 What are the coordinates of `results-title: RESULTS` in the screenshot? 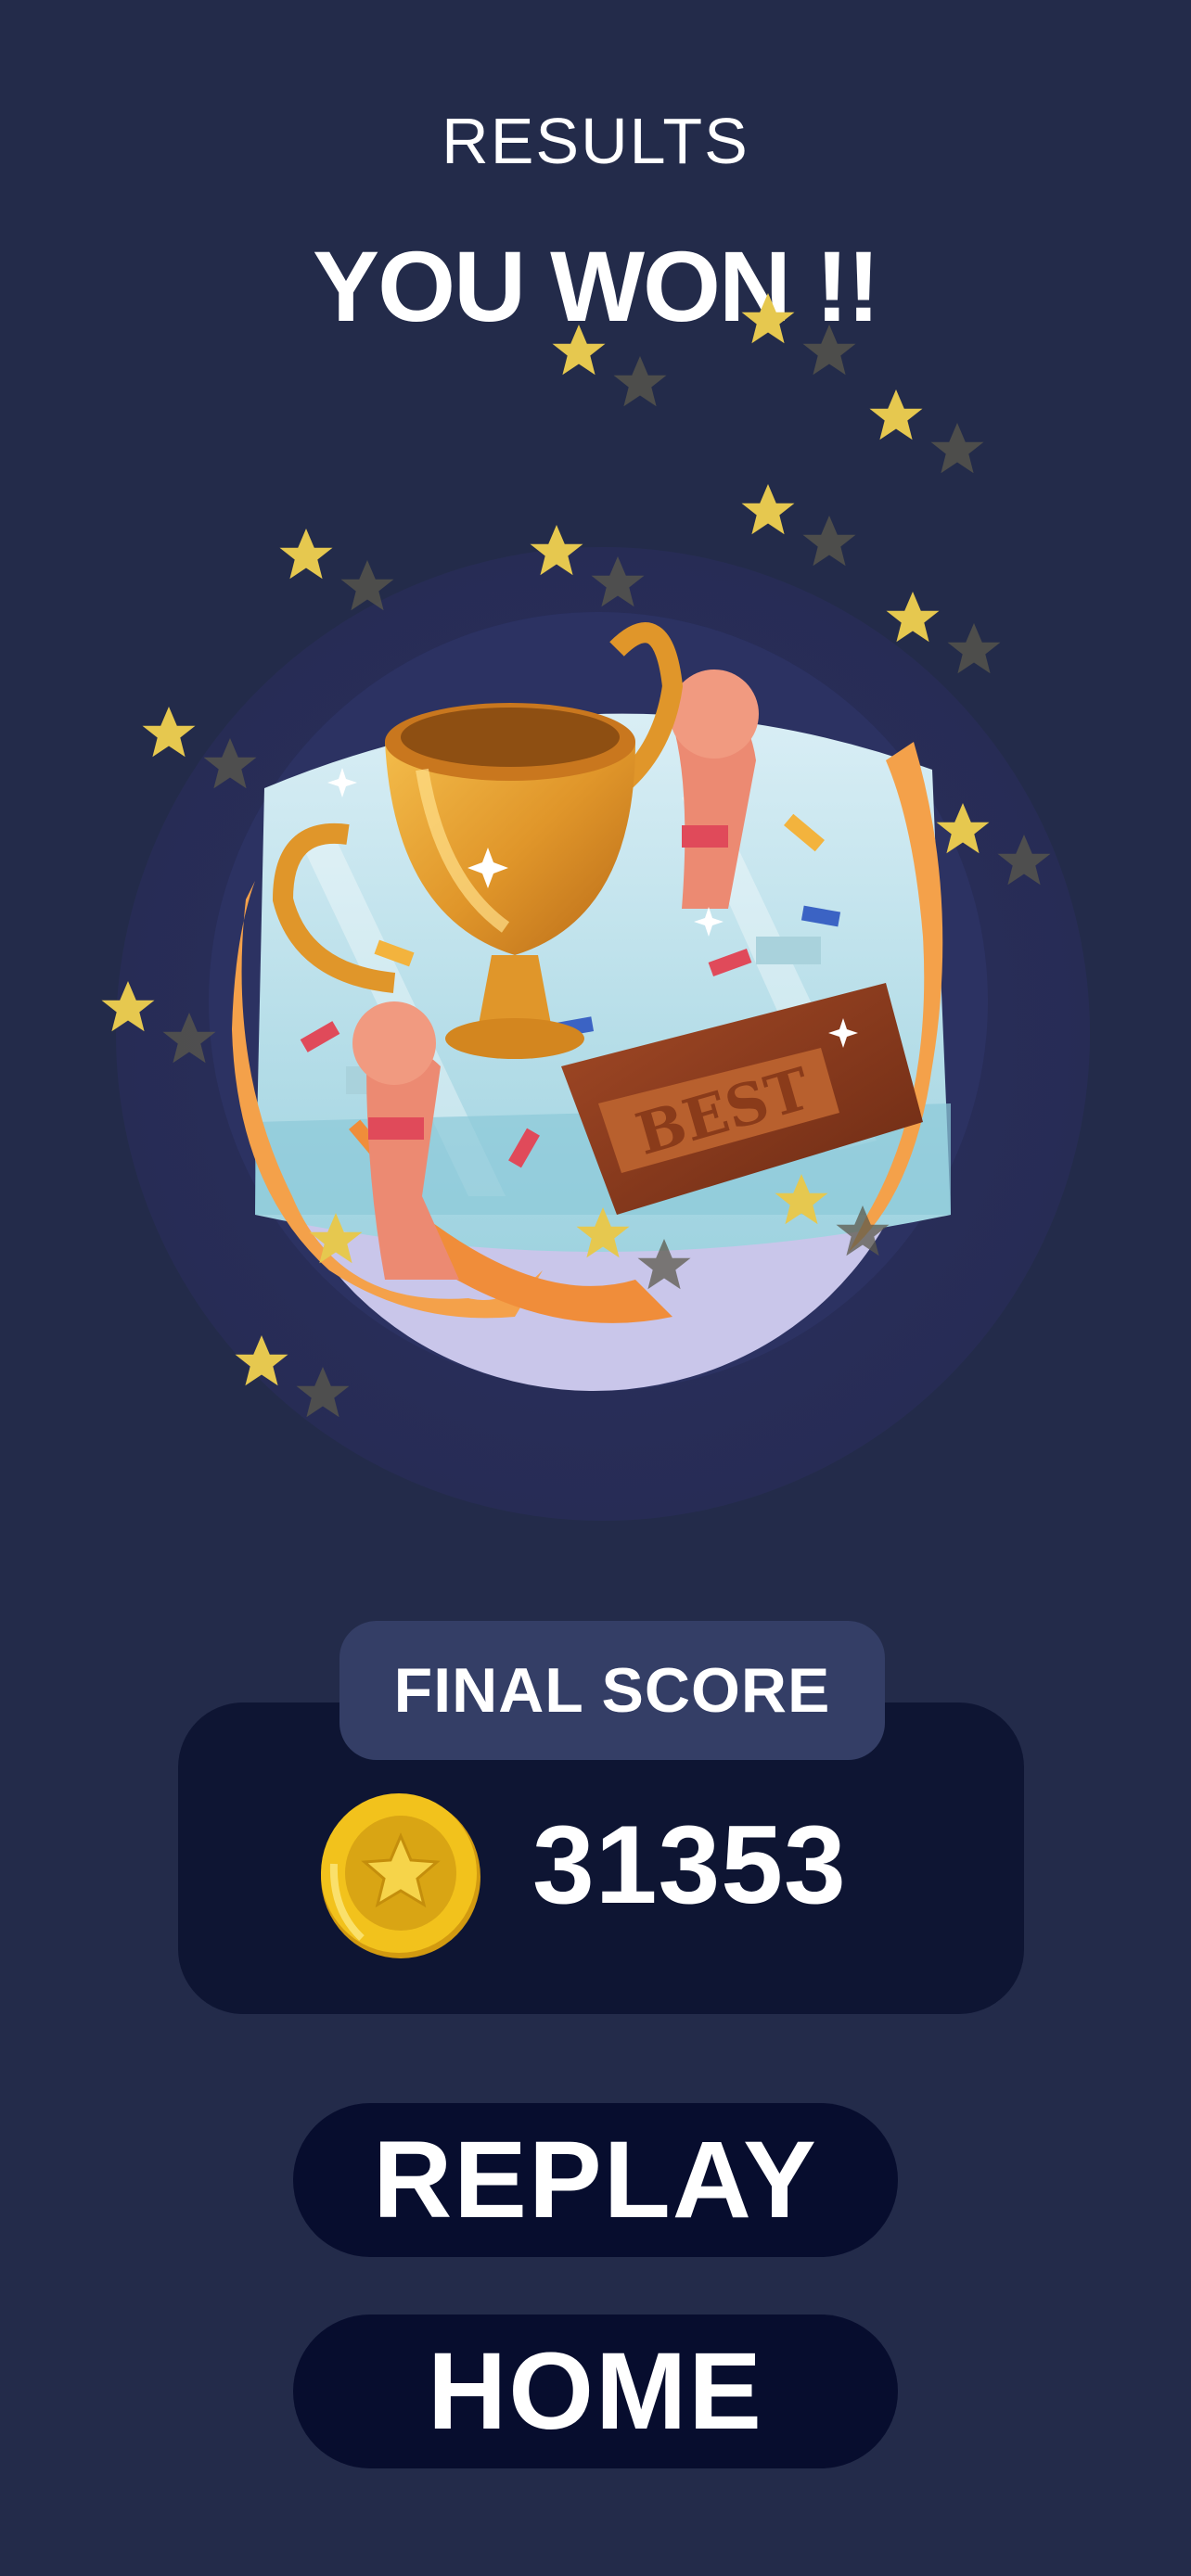 It's located at (595, 141).